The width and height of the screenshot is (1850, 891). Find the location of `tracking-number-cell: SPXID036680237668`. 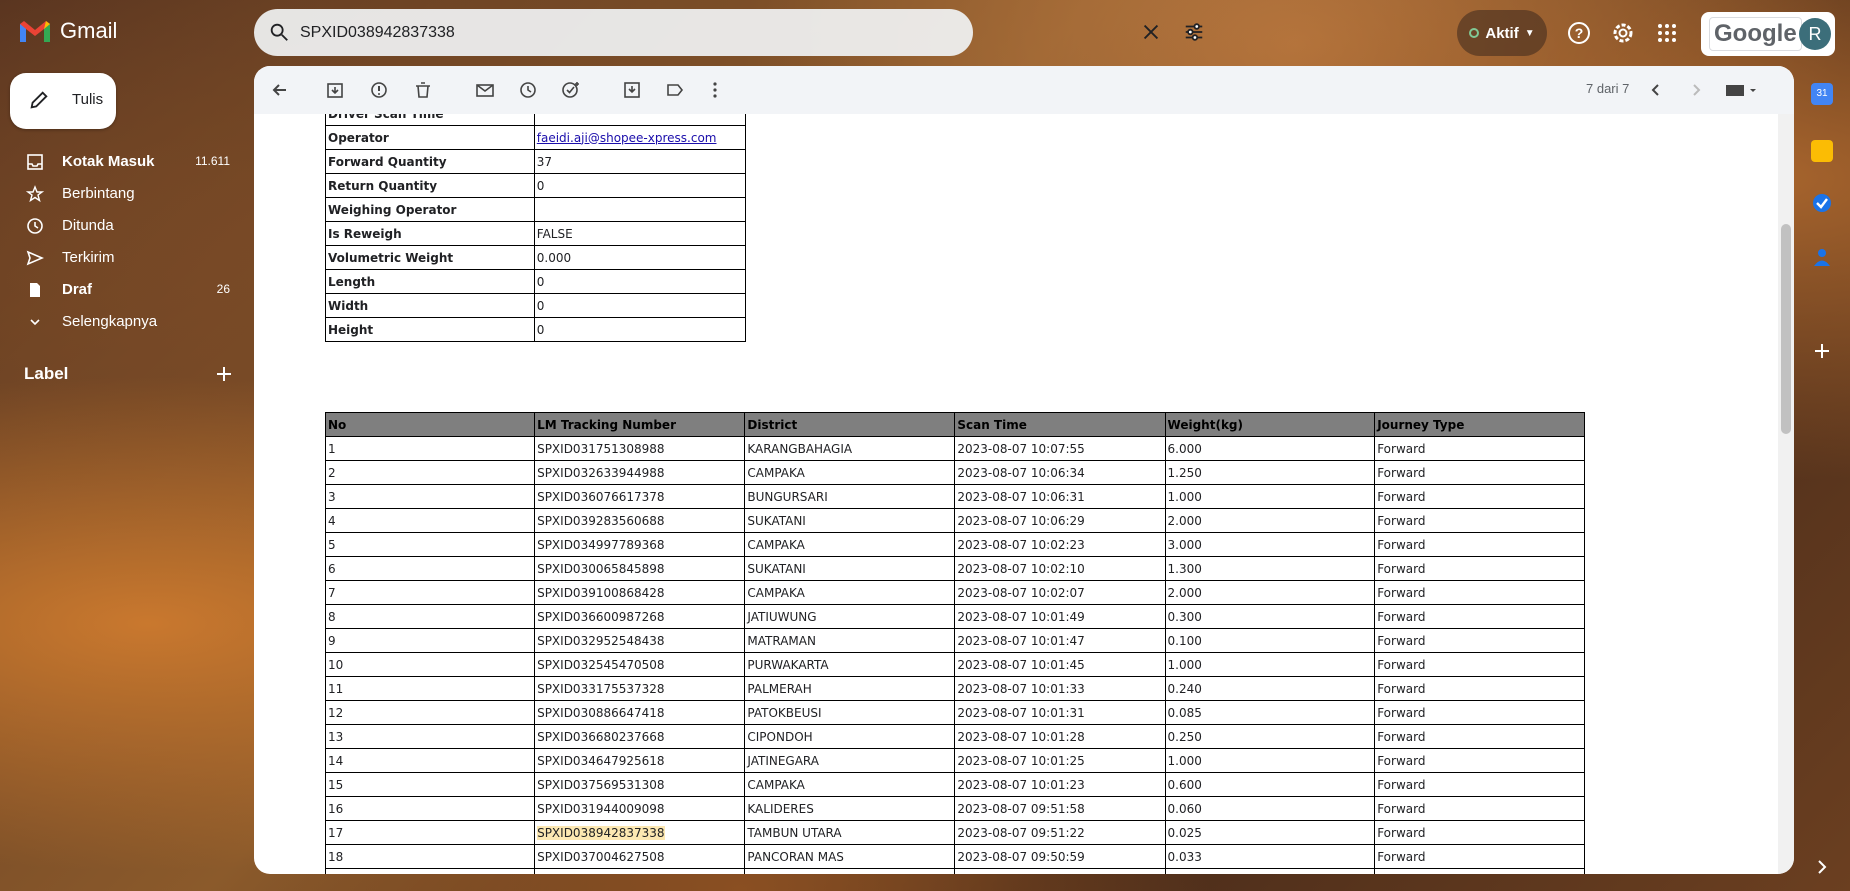

tracking-number-cell: SPXID036680237668 is located at coordinates (640, 736).